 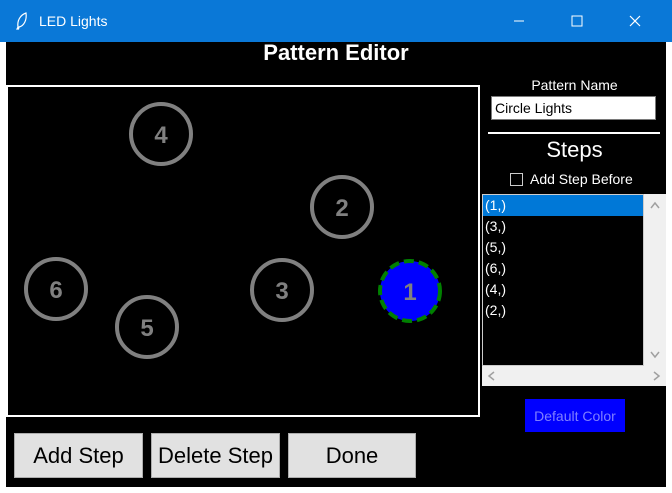 What do you see at coordinates (655, 280) in the screenshot?
I see `vertical-scrollbar` at bounding box center [655, 280].